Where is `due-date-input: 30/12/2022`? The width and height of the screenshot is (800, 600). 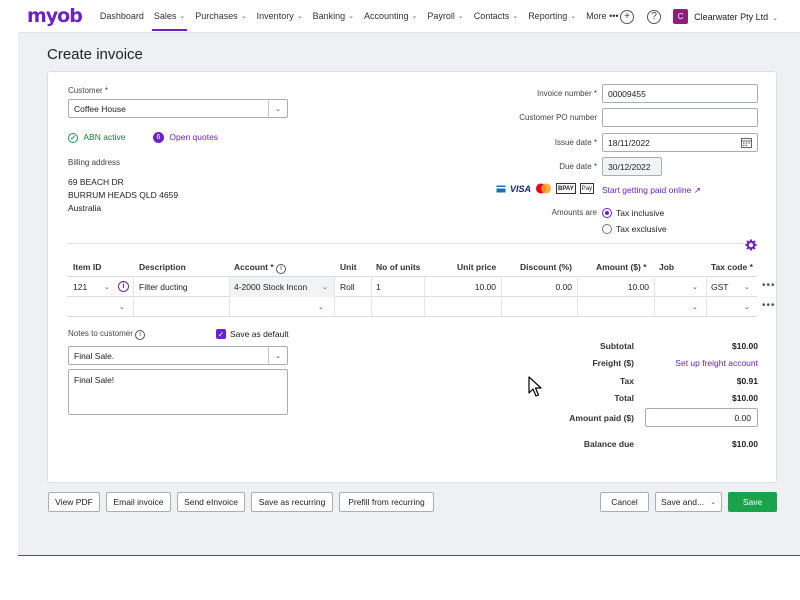 due-date-input: 30/12/2022 is located at coordinates (632, 166).